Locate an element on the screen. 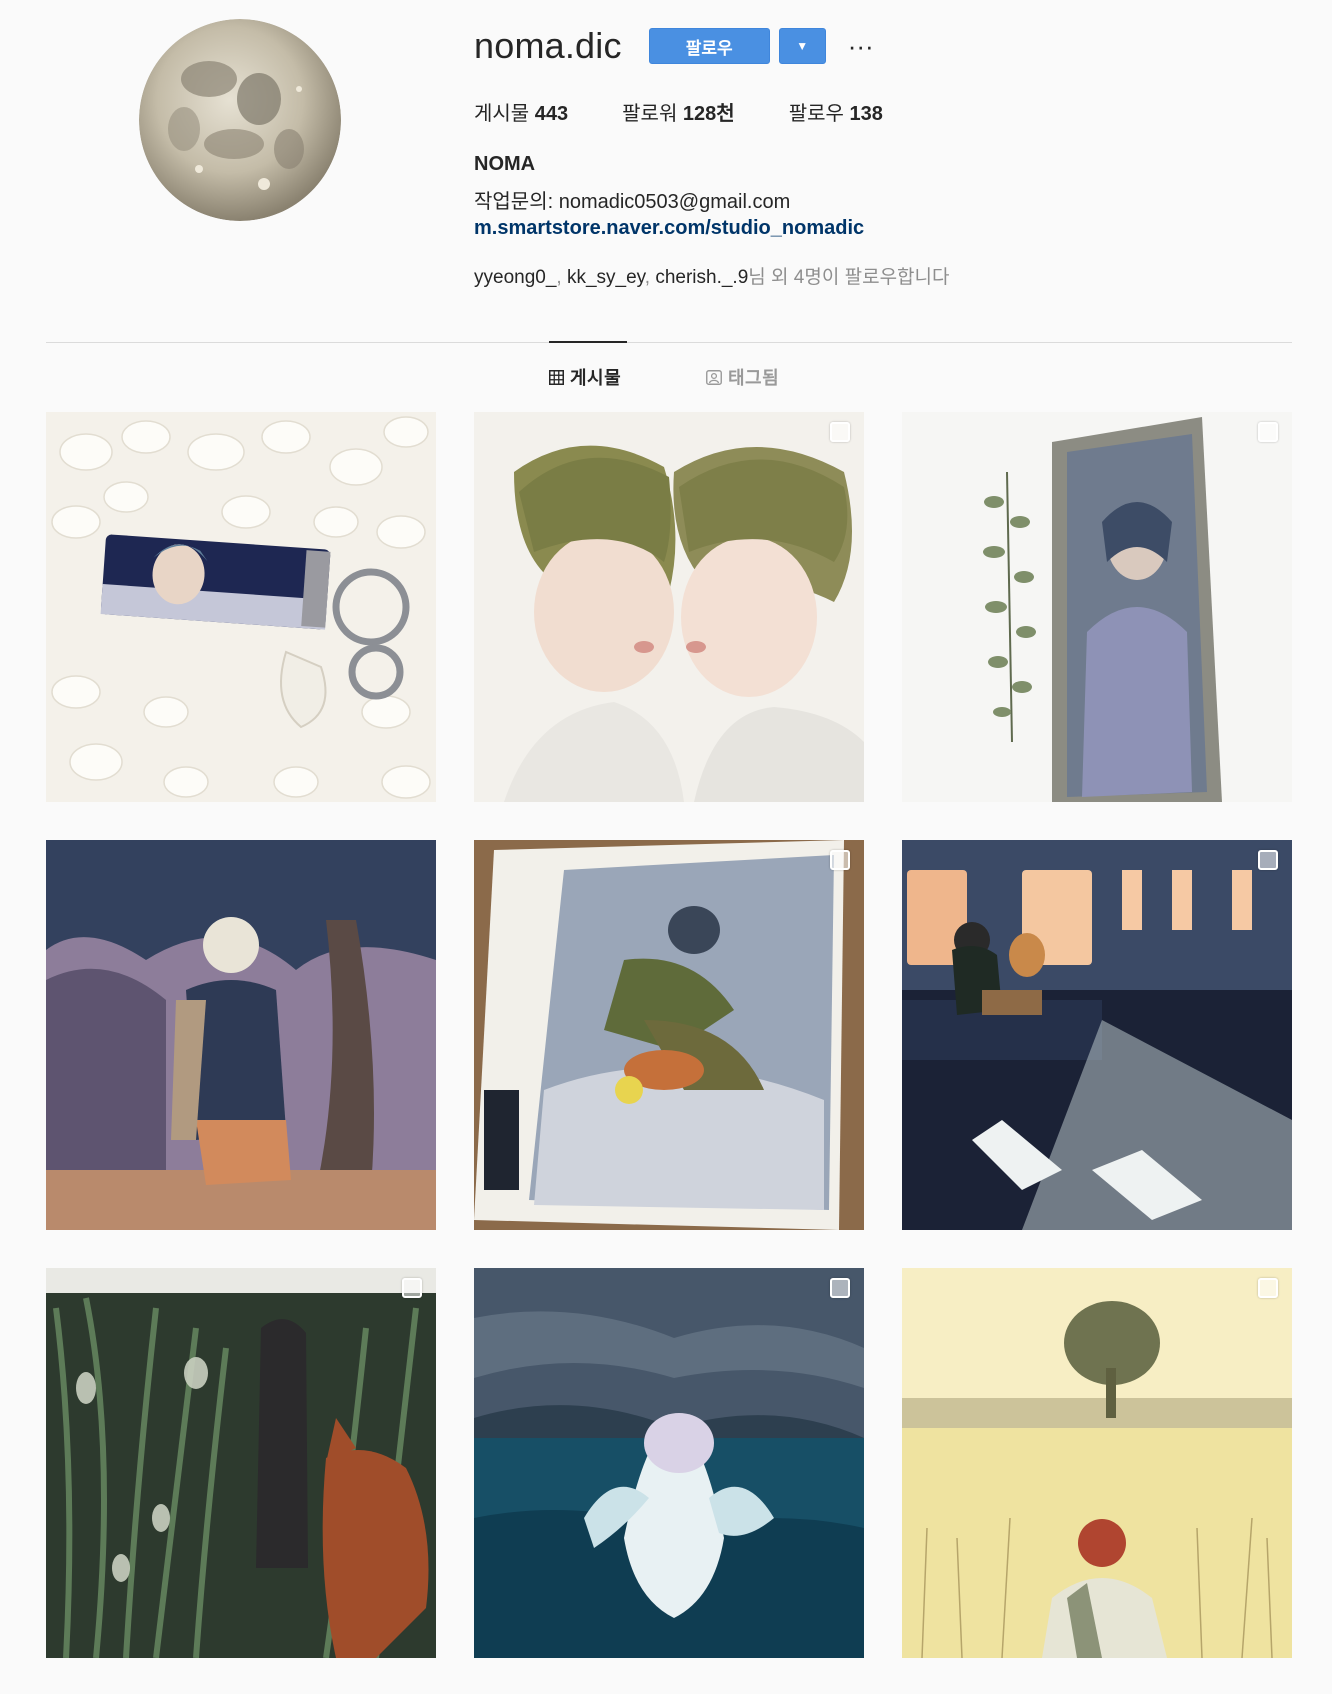 This screenshot has height=1694, width=1332. followers-count: 팔로워 128천 is located at coordinates (678, 111).